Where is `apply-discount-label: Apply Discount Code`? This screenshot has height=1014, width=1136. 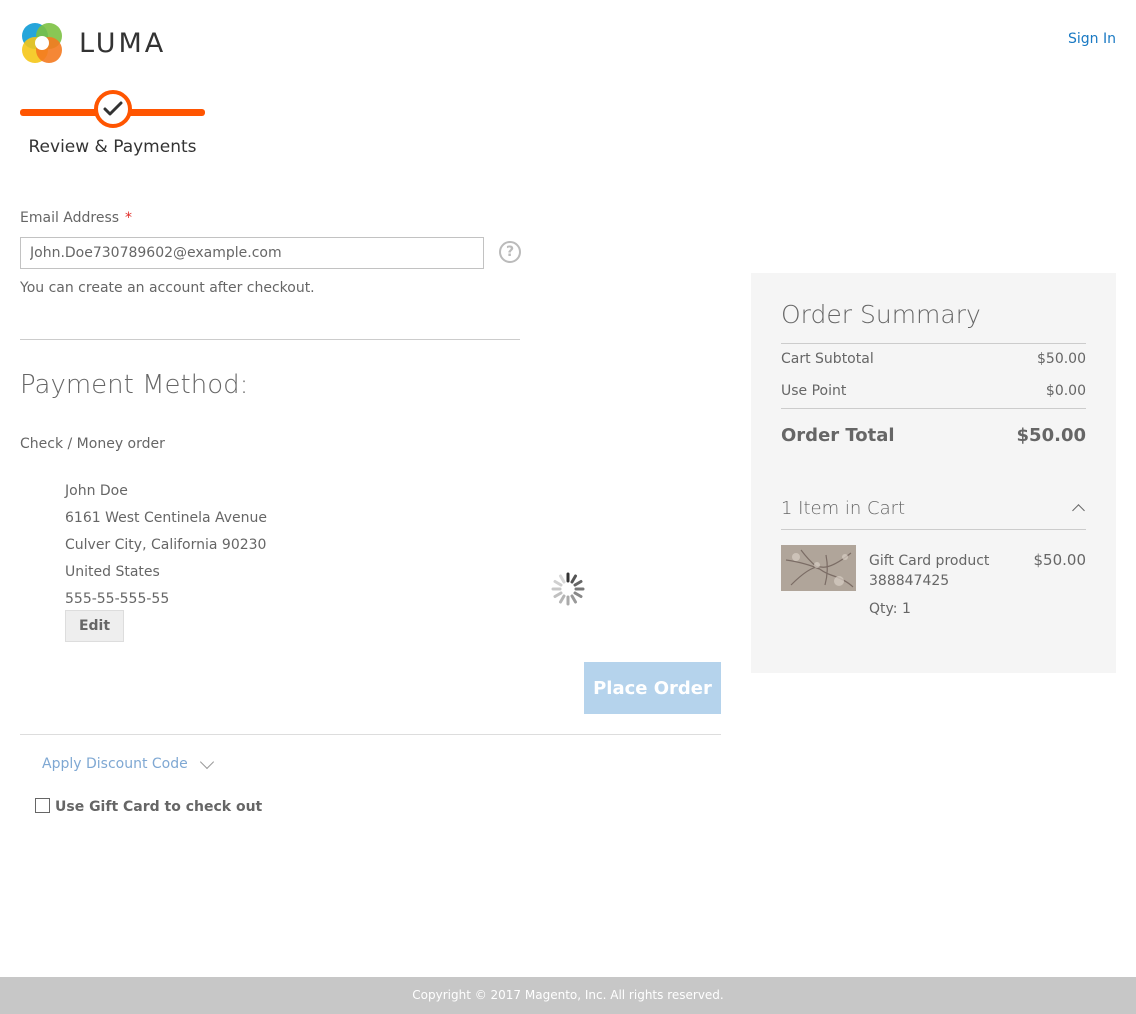
apply-discount-label: Apply Discount Code is located at coordinates (115, 764).